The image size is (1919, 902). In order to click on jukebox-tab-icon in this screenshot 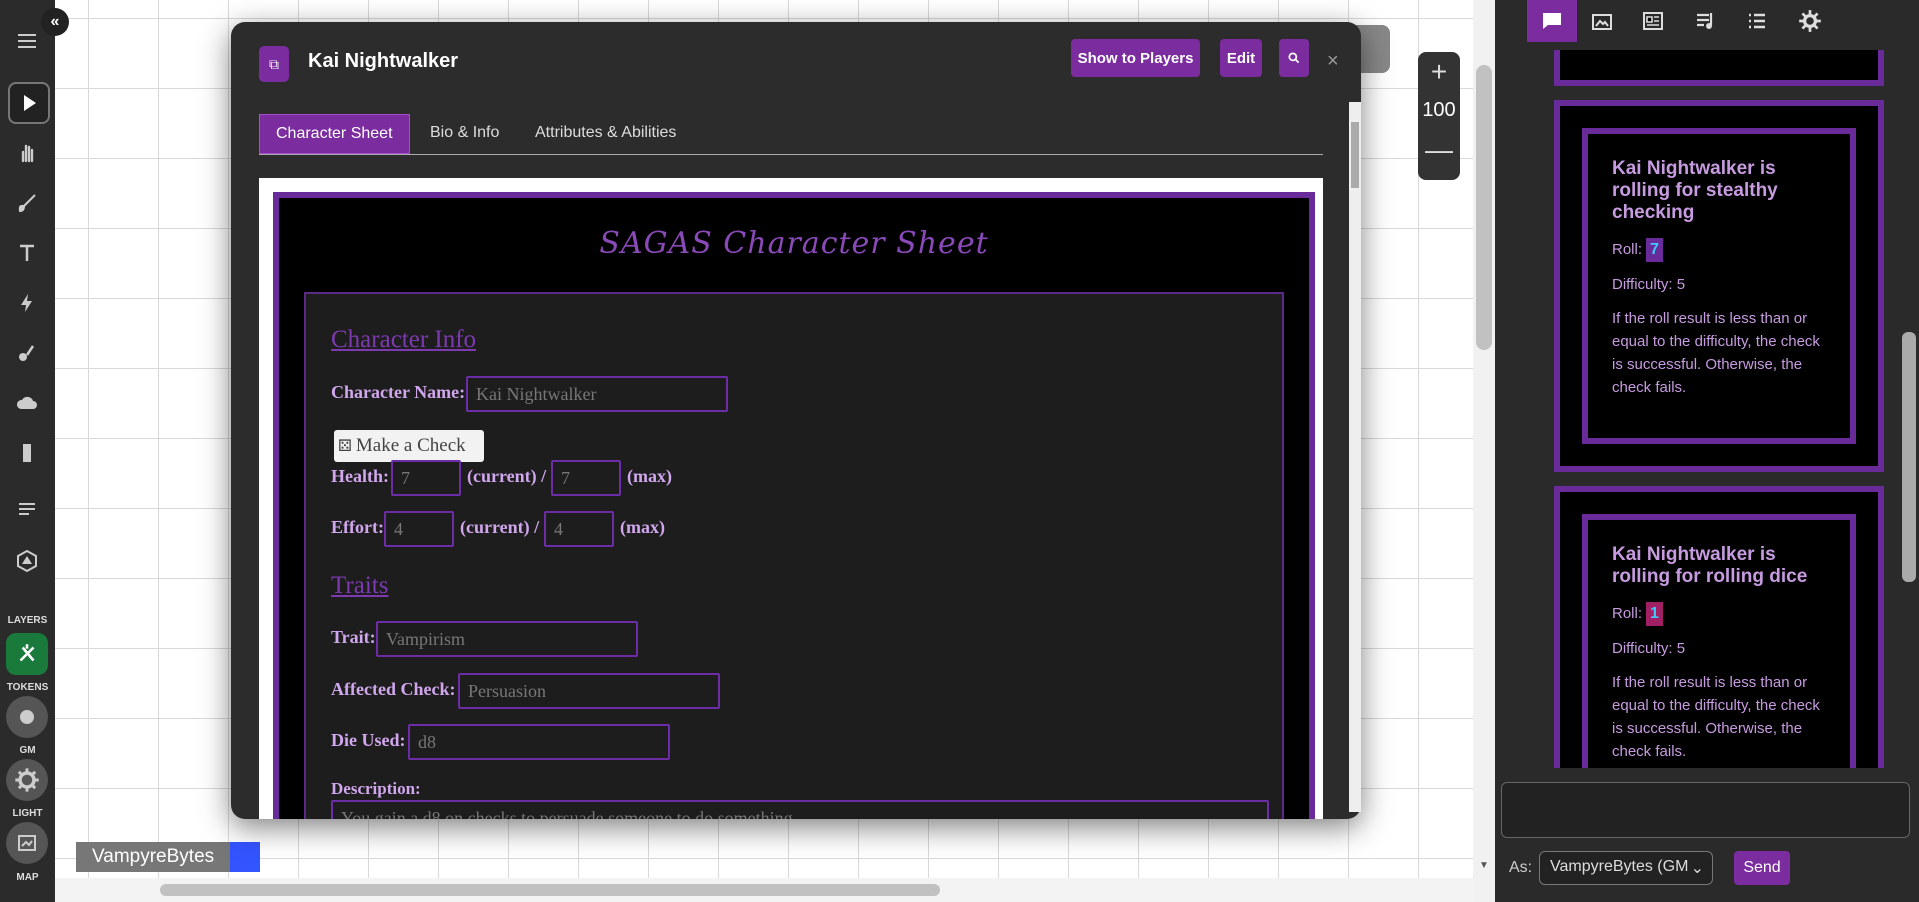, I will do `click(1705, 21)`.